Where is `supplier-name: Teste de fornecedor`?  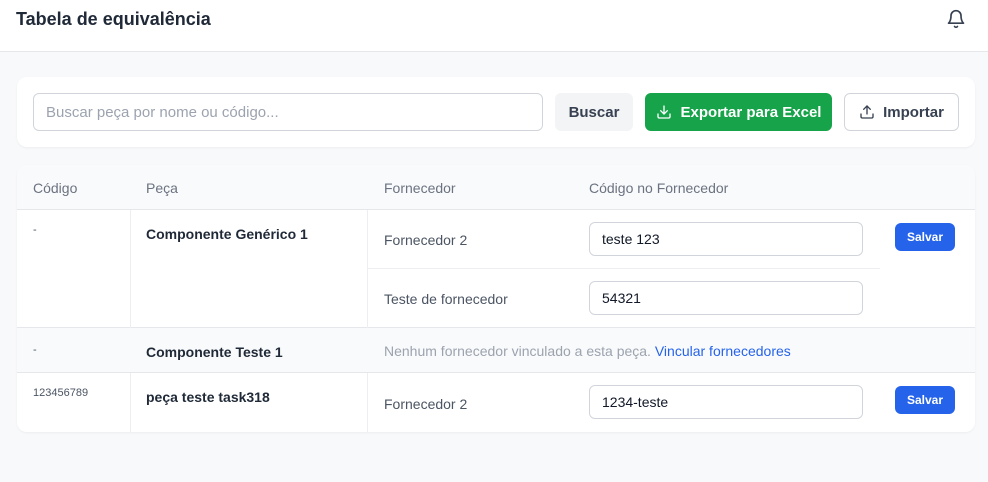
supplier-name: Teste de fornecedor is located at coordinates (446, 299).